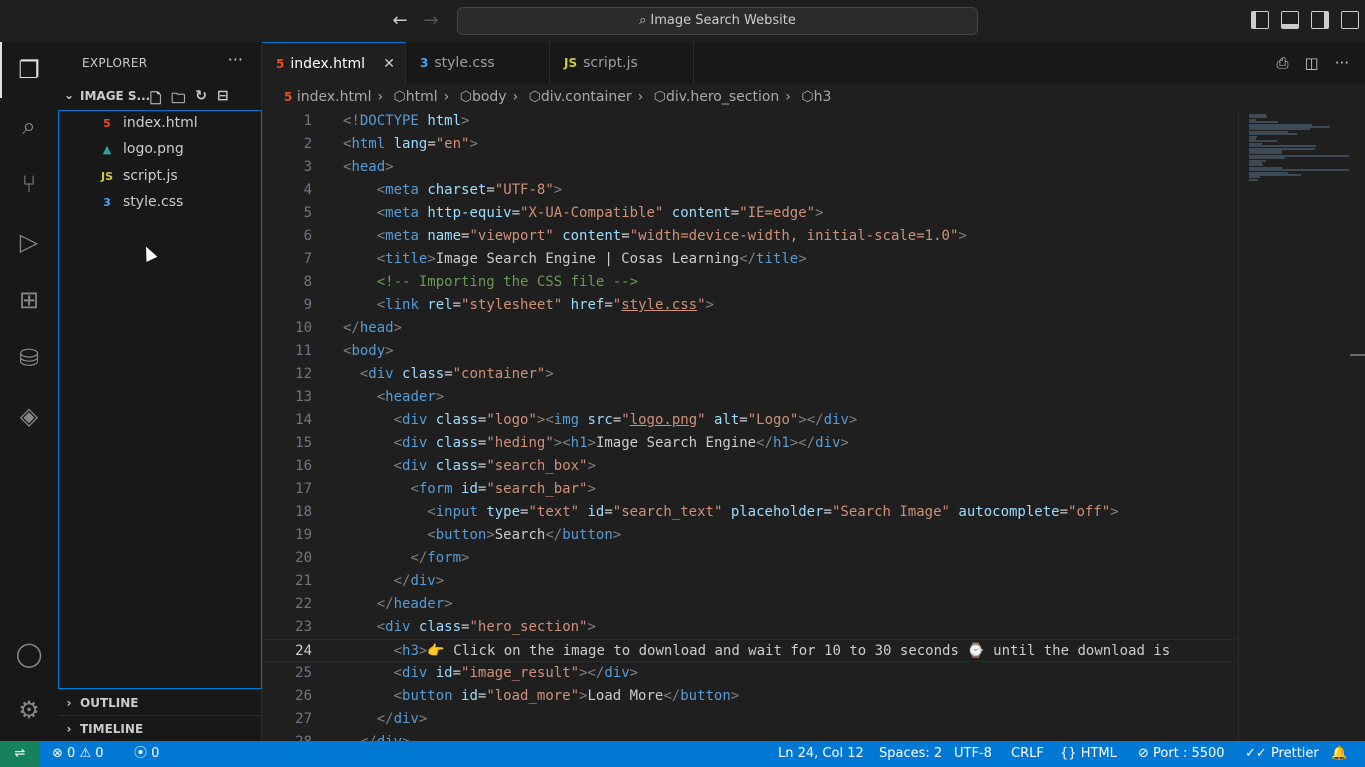 The width and height of the screenshot is (1365, 767). What do you see at coordinates (750, 328) in the screenshot?
I see `code-line: 10 </head>` at bounding box center [750, 328].